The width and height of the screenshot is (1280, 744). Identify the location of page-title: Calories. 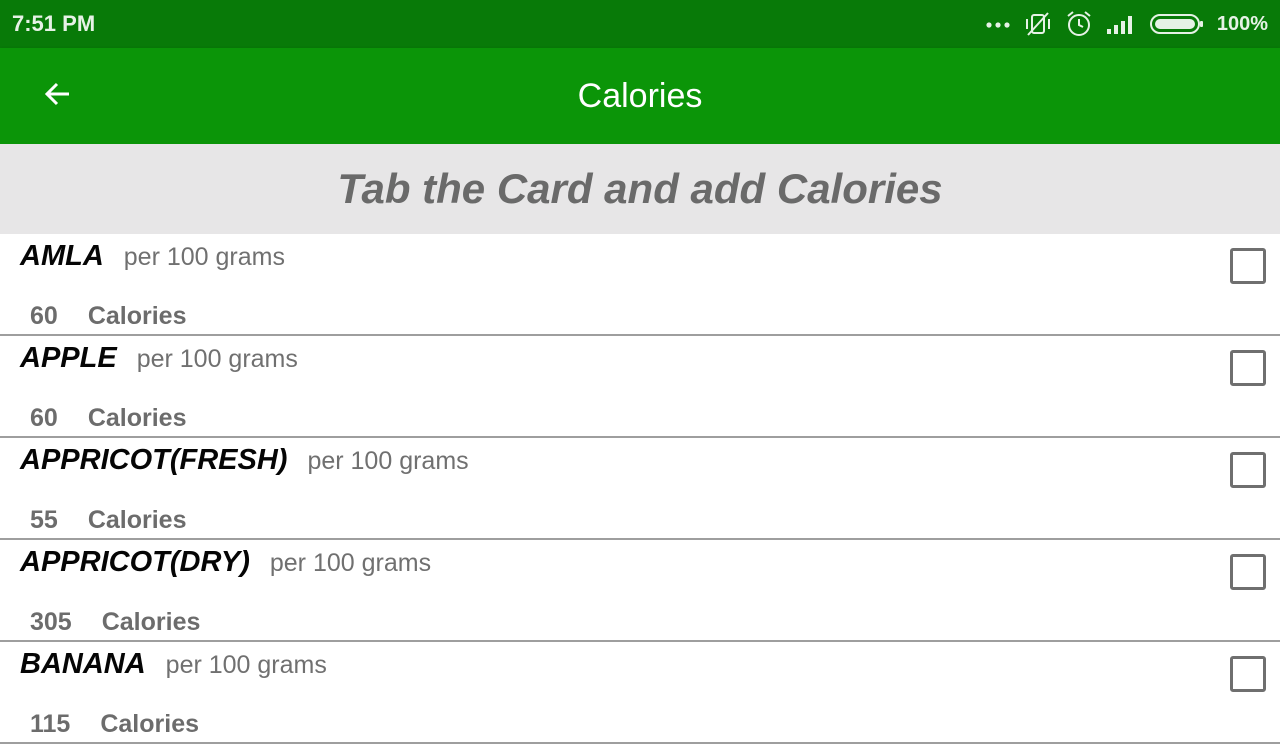
(640, 95).